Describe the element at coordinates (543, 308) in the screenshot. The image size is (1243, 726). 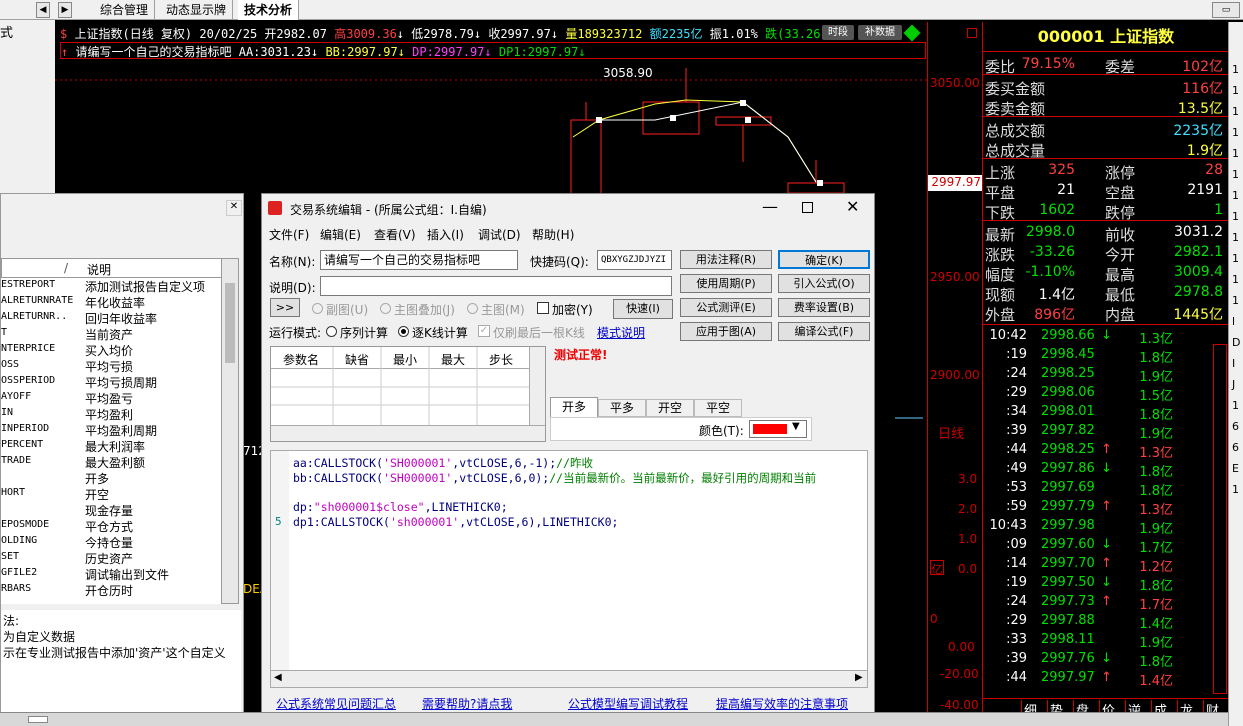
I see `encrypt-checkbox` at that location.